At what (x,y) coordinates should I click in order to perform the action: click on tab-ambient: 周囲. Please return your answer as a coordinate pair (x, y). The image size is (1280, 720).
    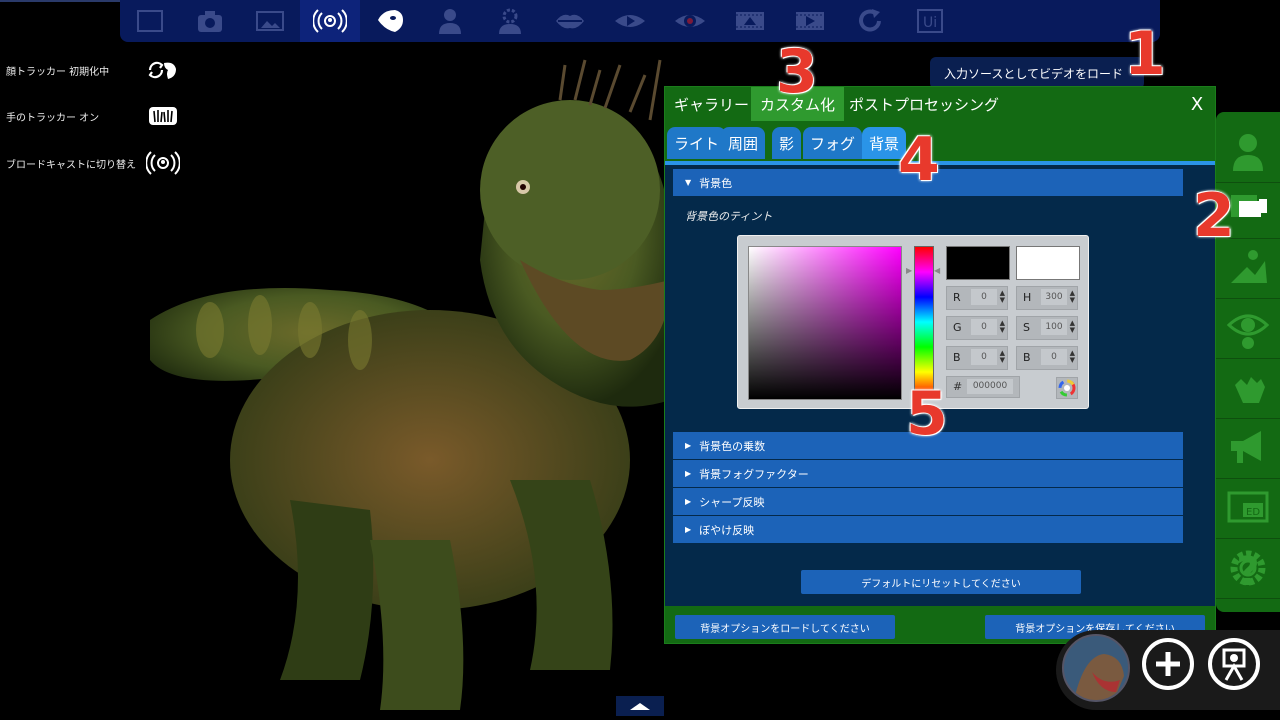
    Looking at the image, I should click on (743, 143).